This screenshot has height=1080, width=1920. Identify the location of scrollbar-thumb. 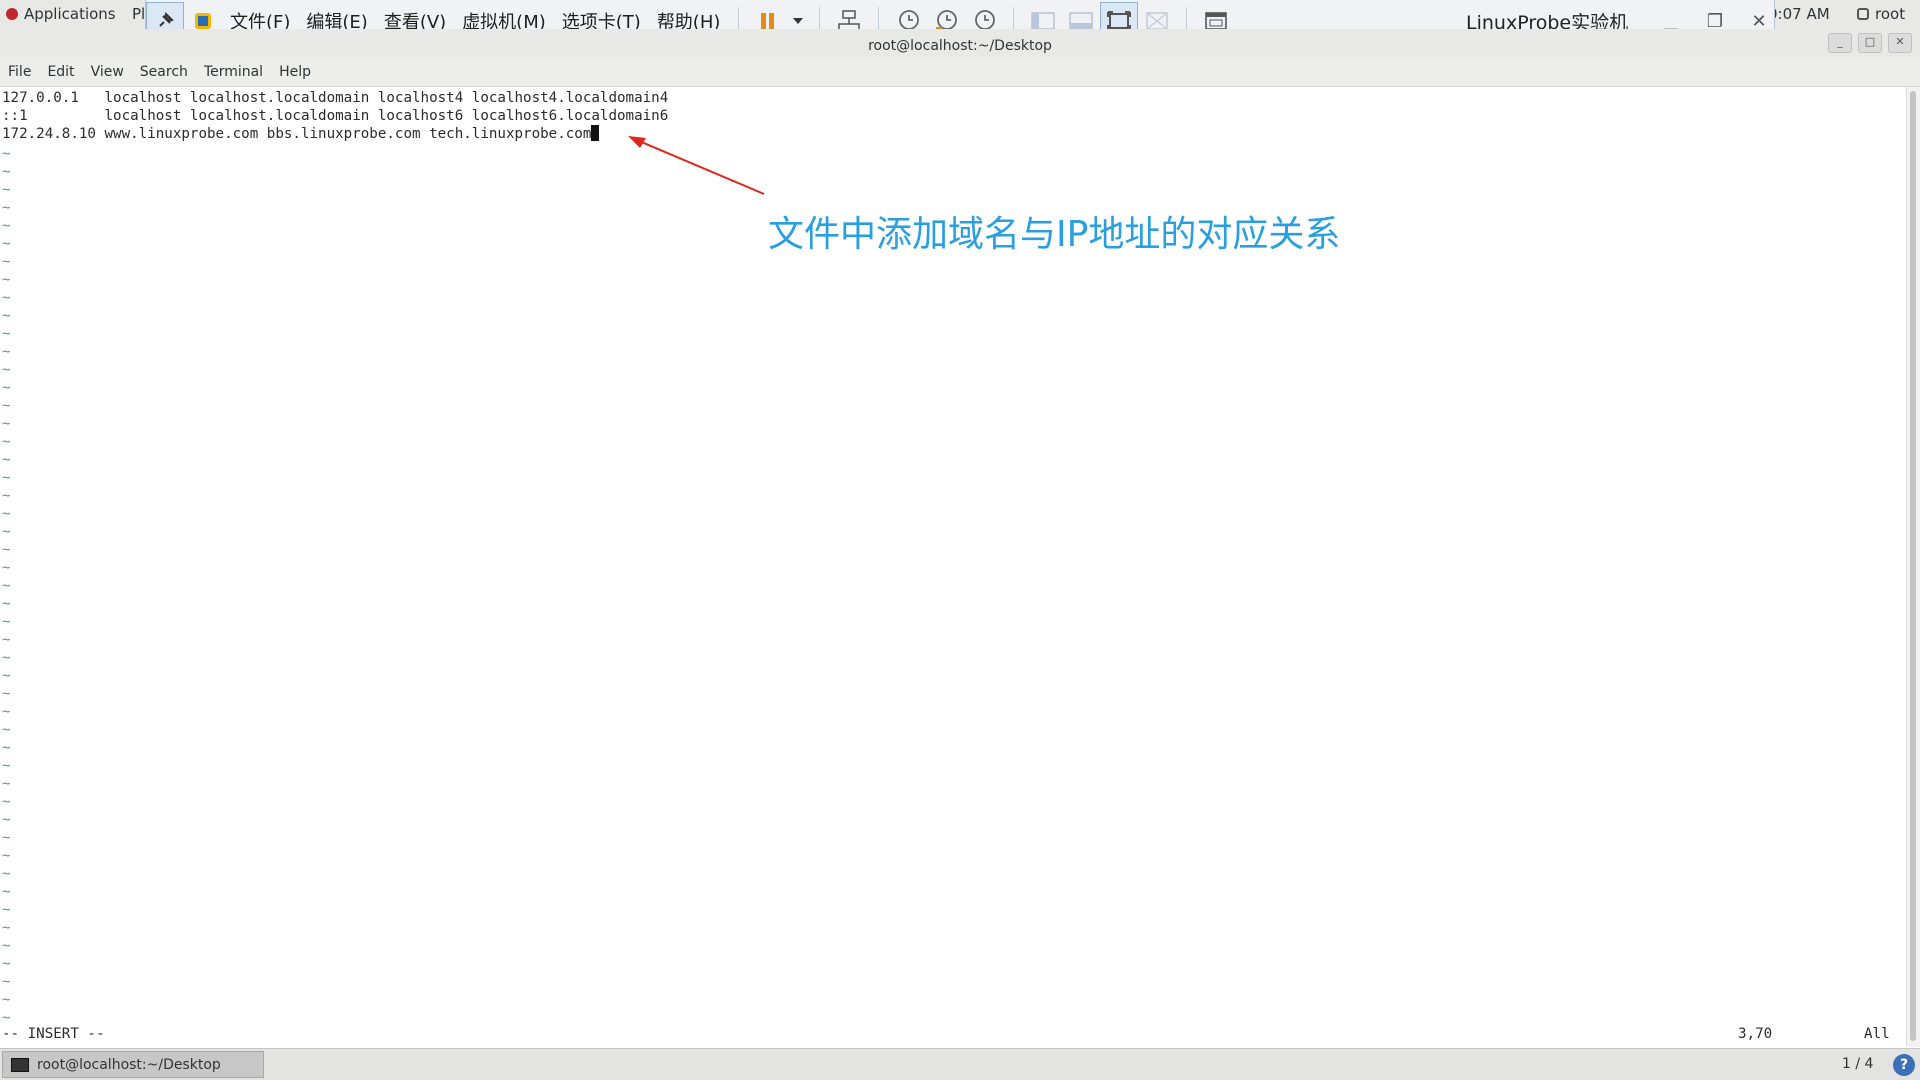
(1913, 566).